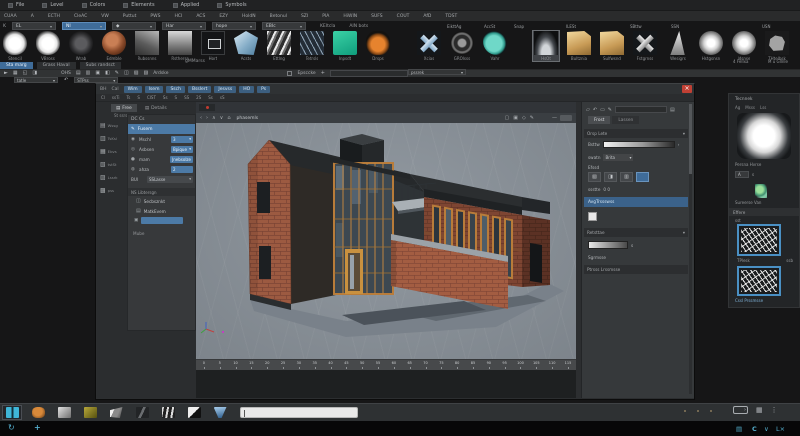 The width and height of the screenshot is (800, 436). Describe the element at coordinates (626, 120) in the screenshot. I see `right-dock-tab: Lassen` at that location.